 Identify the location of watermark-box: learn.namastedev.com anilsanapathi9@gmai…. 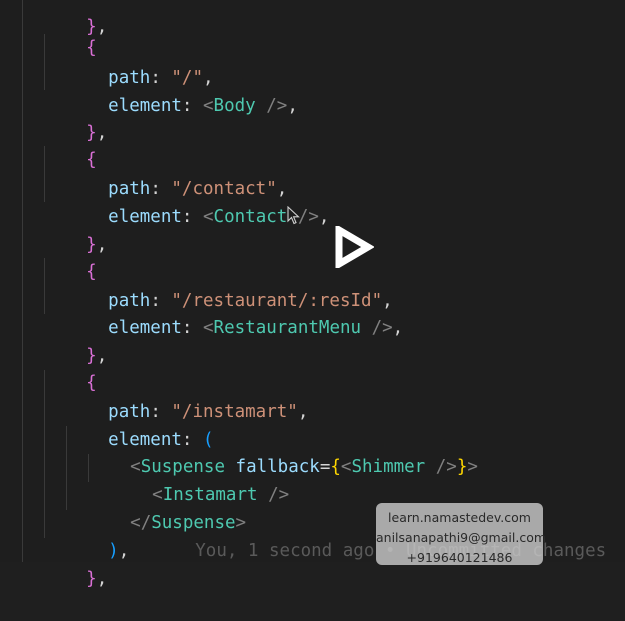
(461, 534).